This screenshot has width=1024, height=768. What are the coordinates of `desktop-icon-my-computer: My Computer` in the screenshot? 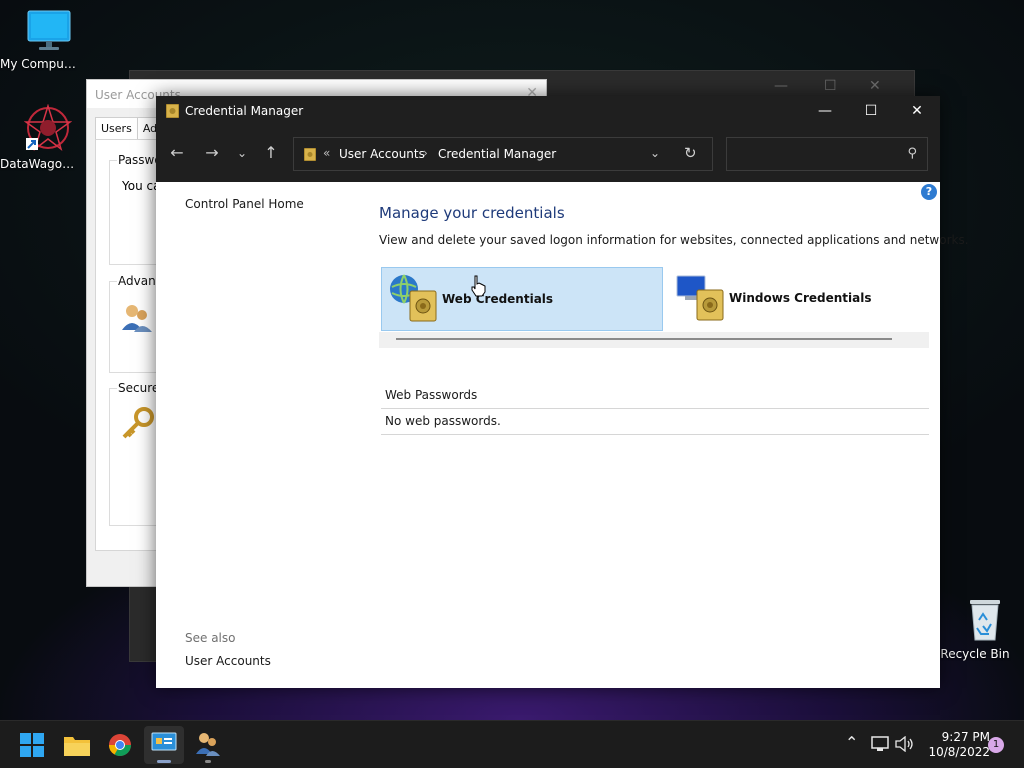 It's located at (40, 39).